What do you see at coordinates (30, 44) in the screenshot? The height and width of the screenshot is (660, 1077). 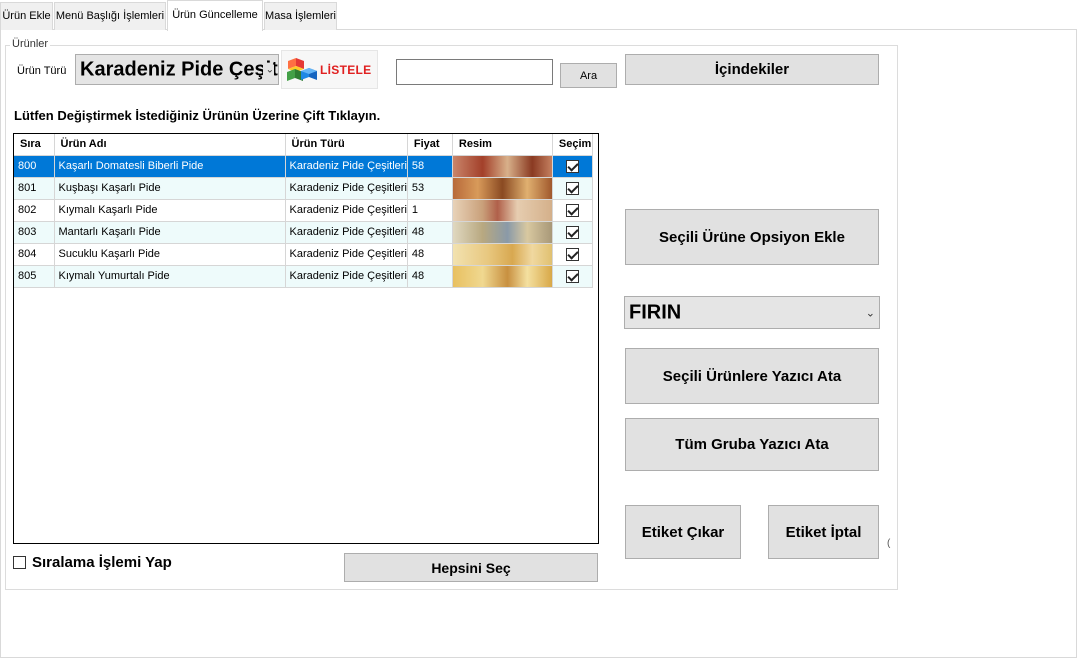 I see `groupbox-title: Ürünler` at bounding box center [30, 44].